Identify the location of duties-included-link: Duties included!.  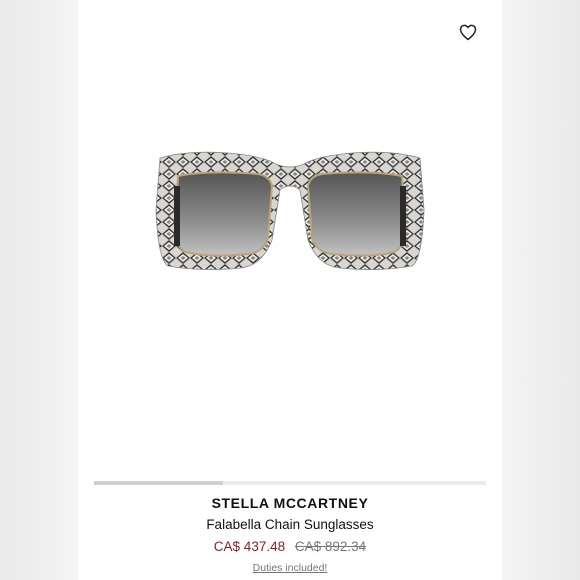
(290, 568).